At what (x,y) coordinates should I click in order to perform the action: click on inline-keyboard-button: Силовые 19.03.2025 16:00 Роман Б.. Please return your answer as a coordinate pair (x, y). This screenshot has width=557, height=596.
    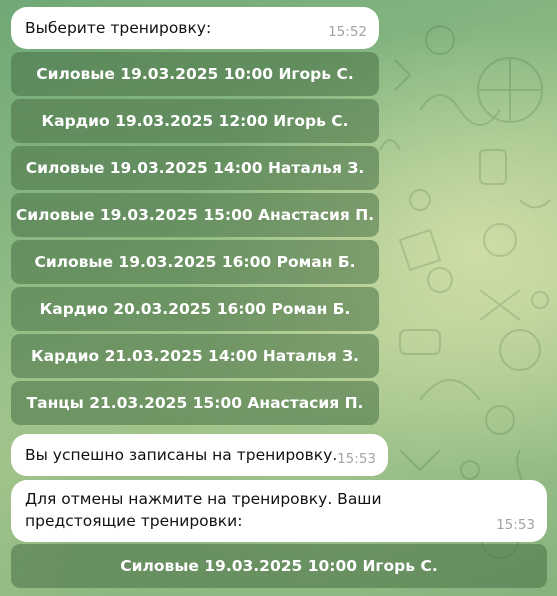
    Looking at the image, I should click on (195, 262).